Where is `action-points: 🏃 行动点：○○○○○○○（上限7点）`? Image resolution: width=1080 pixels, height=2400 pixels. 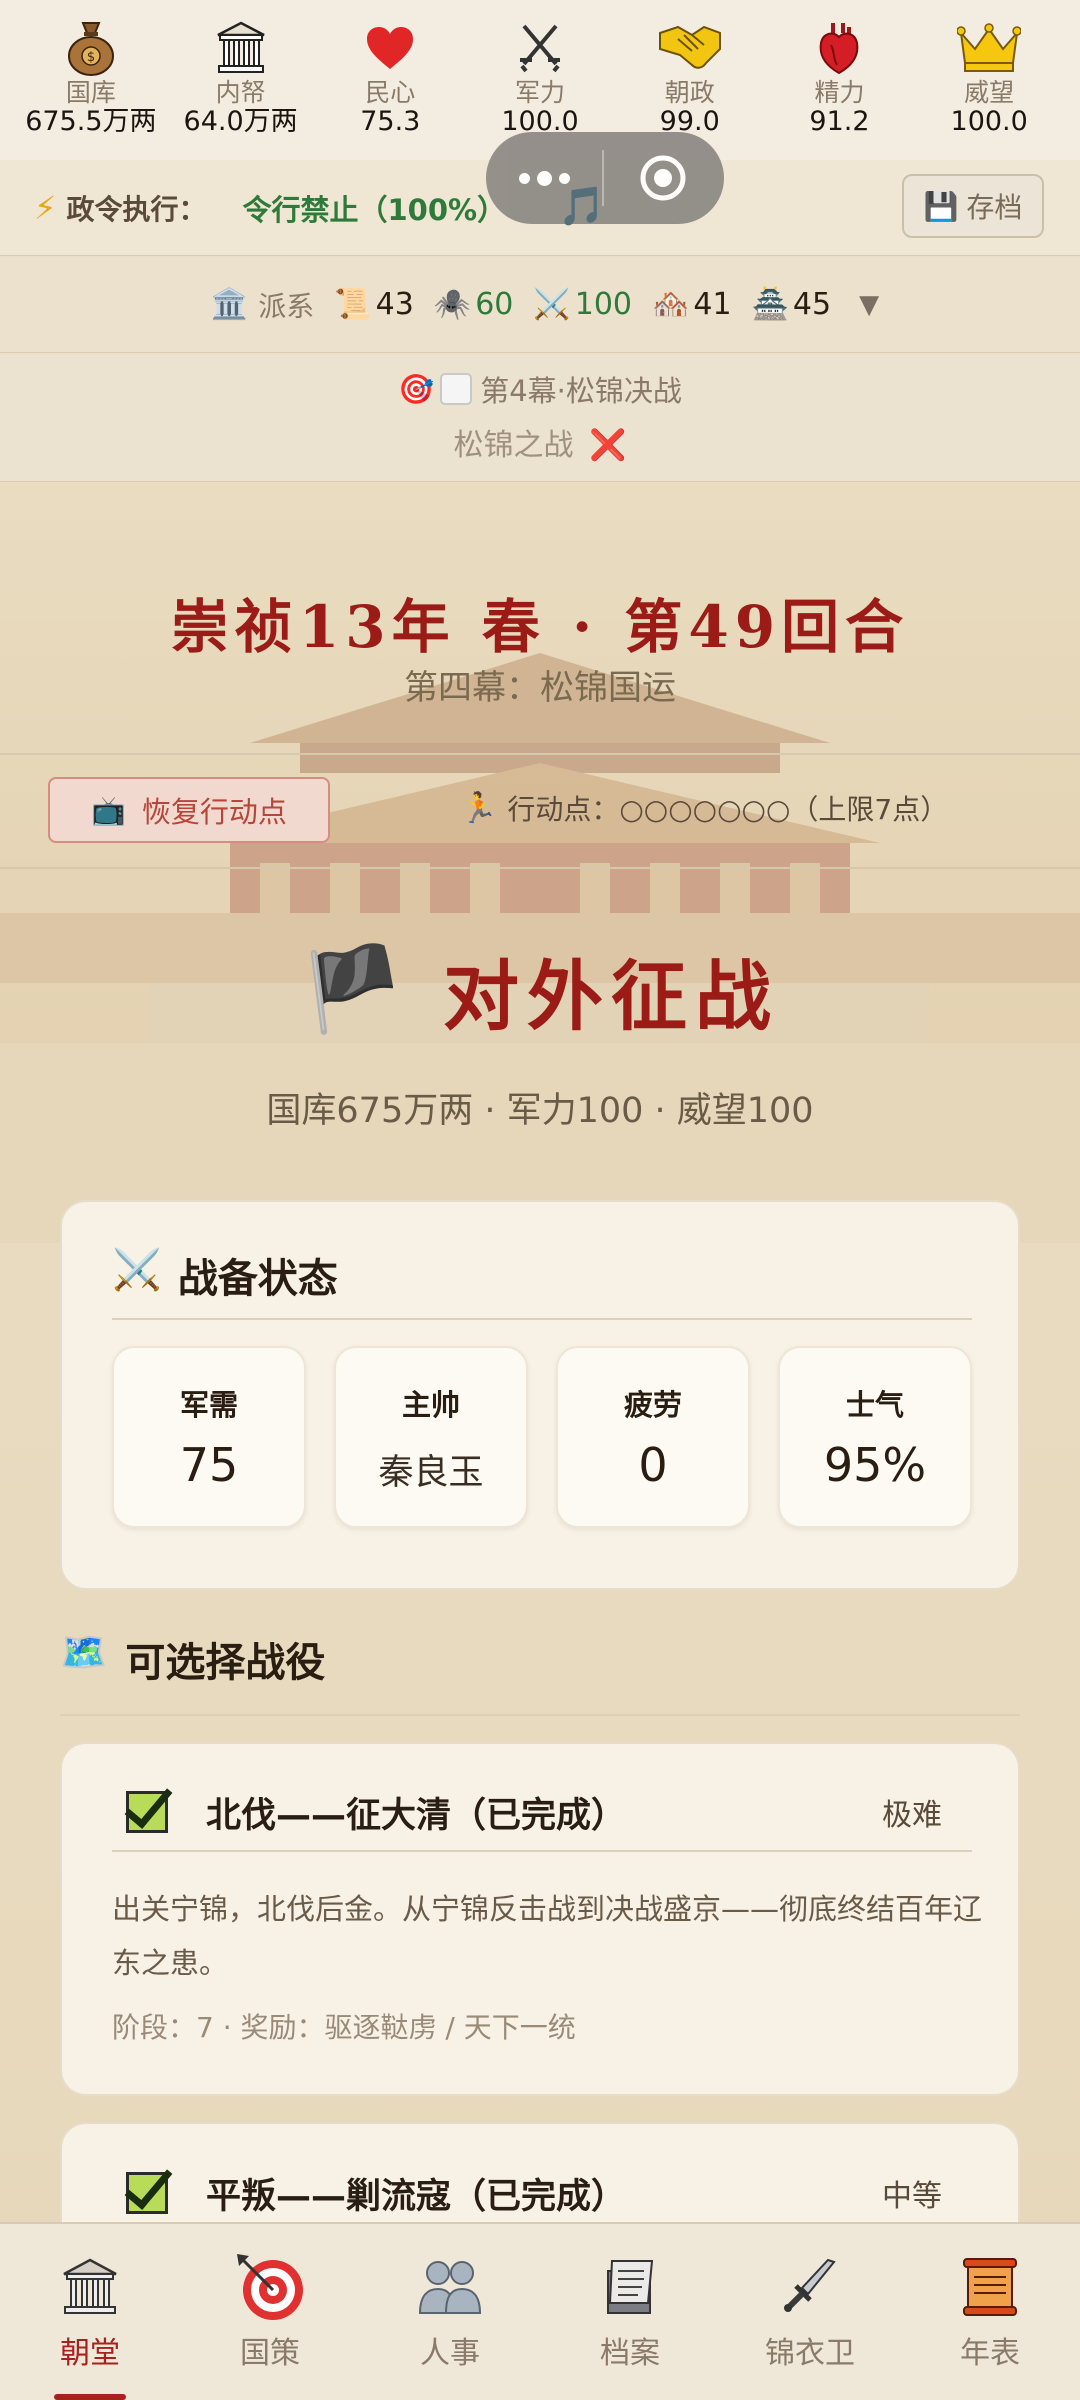 action-points: 🏃 行动点：○○○○○○○（上限7点） is located at coordinates (704, 808).